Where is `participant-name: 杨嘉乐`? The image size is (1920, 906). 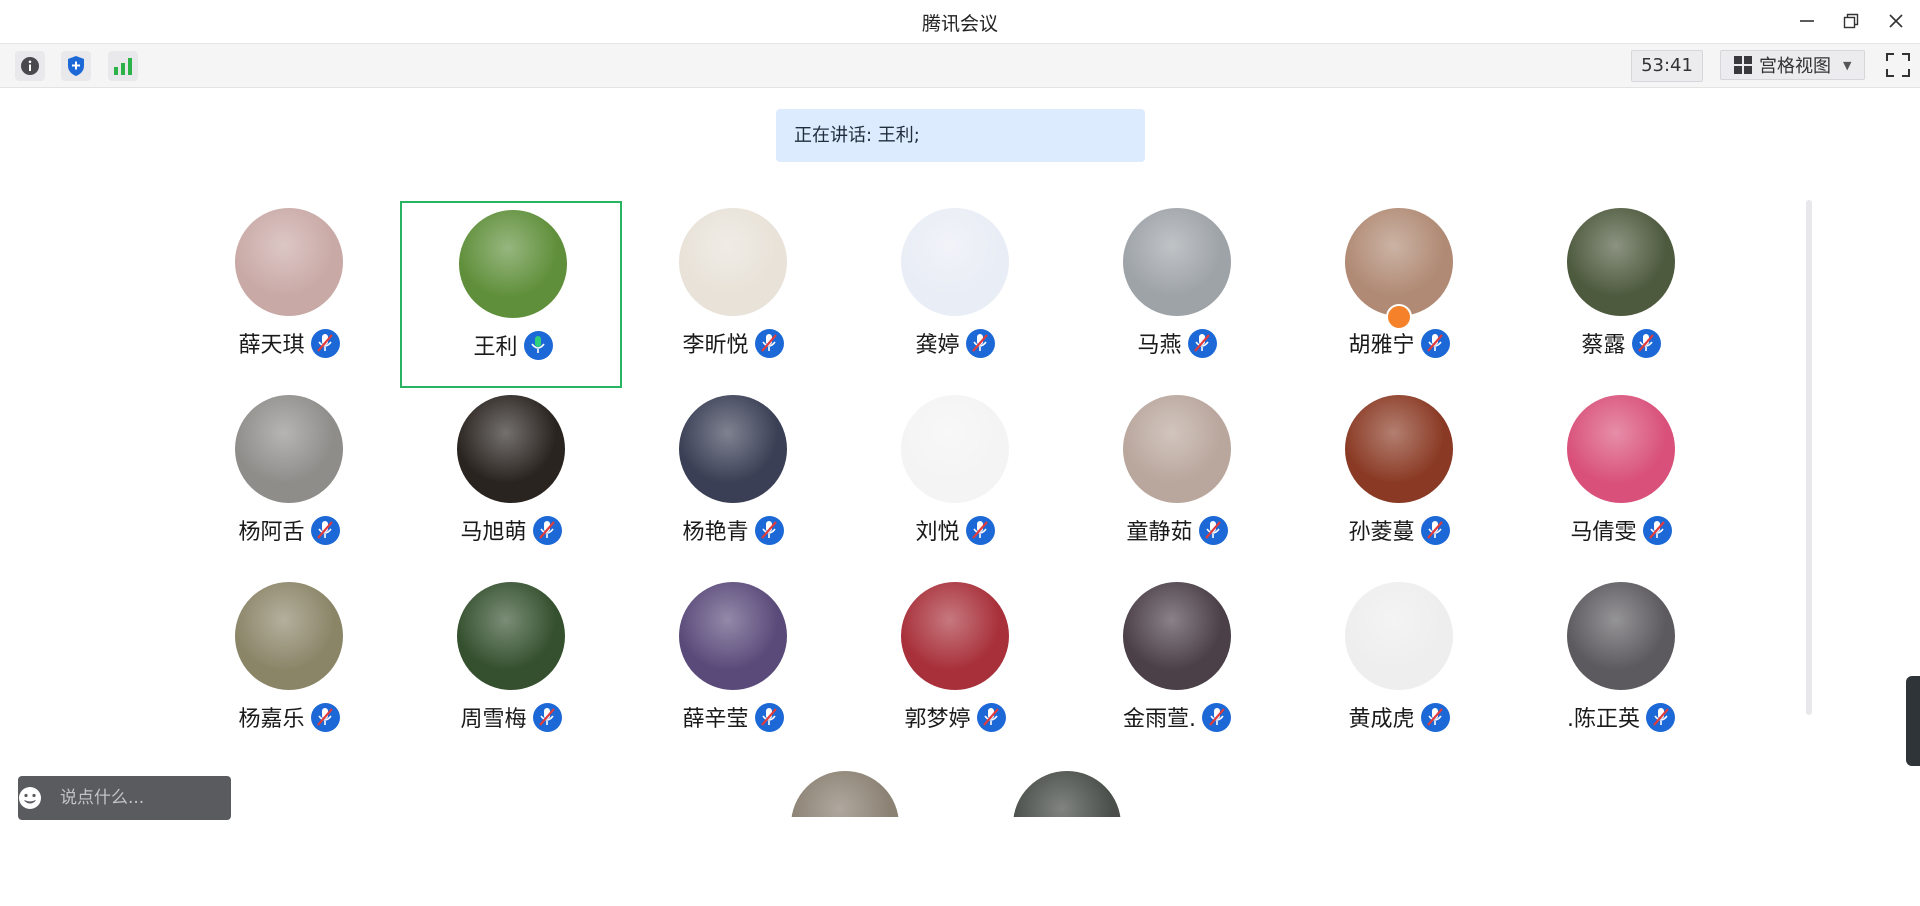 participant-name: 杨嘉乐 is located at coordinates (271, 719).